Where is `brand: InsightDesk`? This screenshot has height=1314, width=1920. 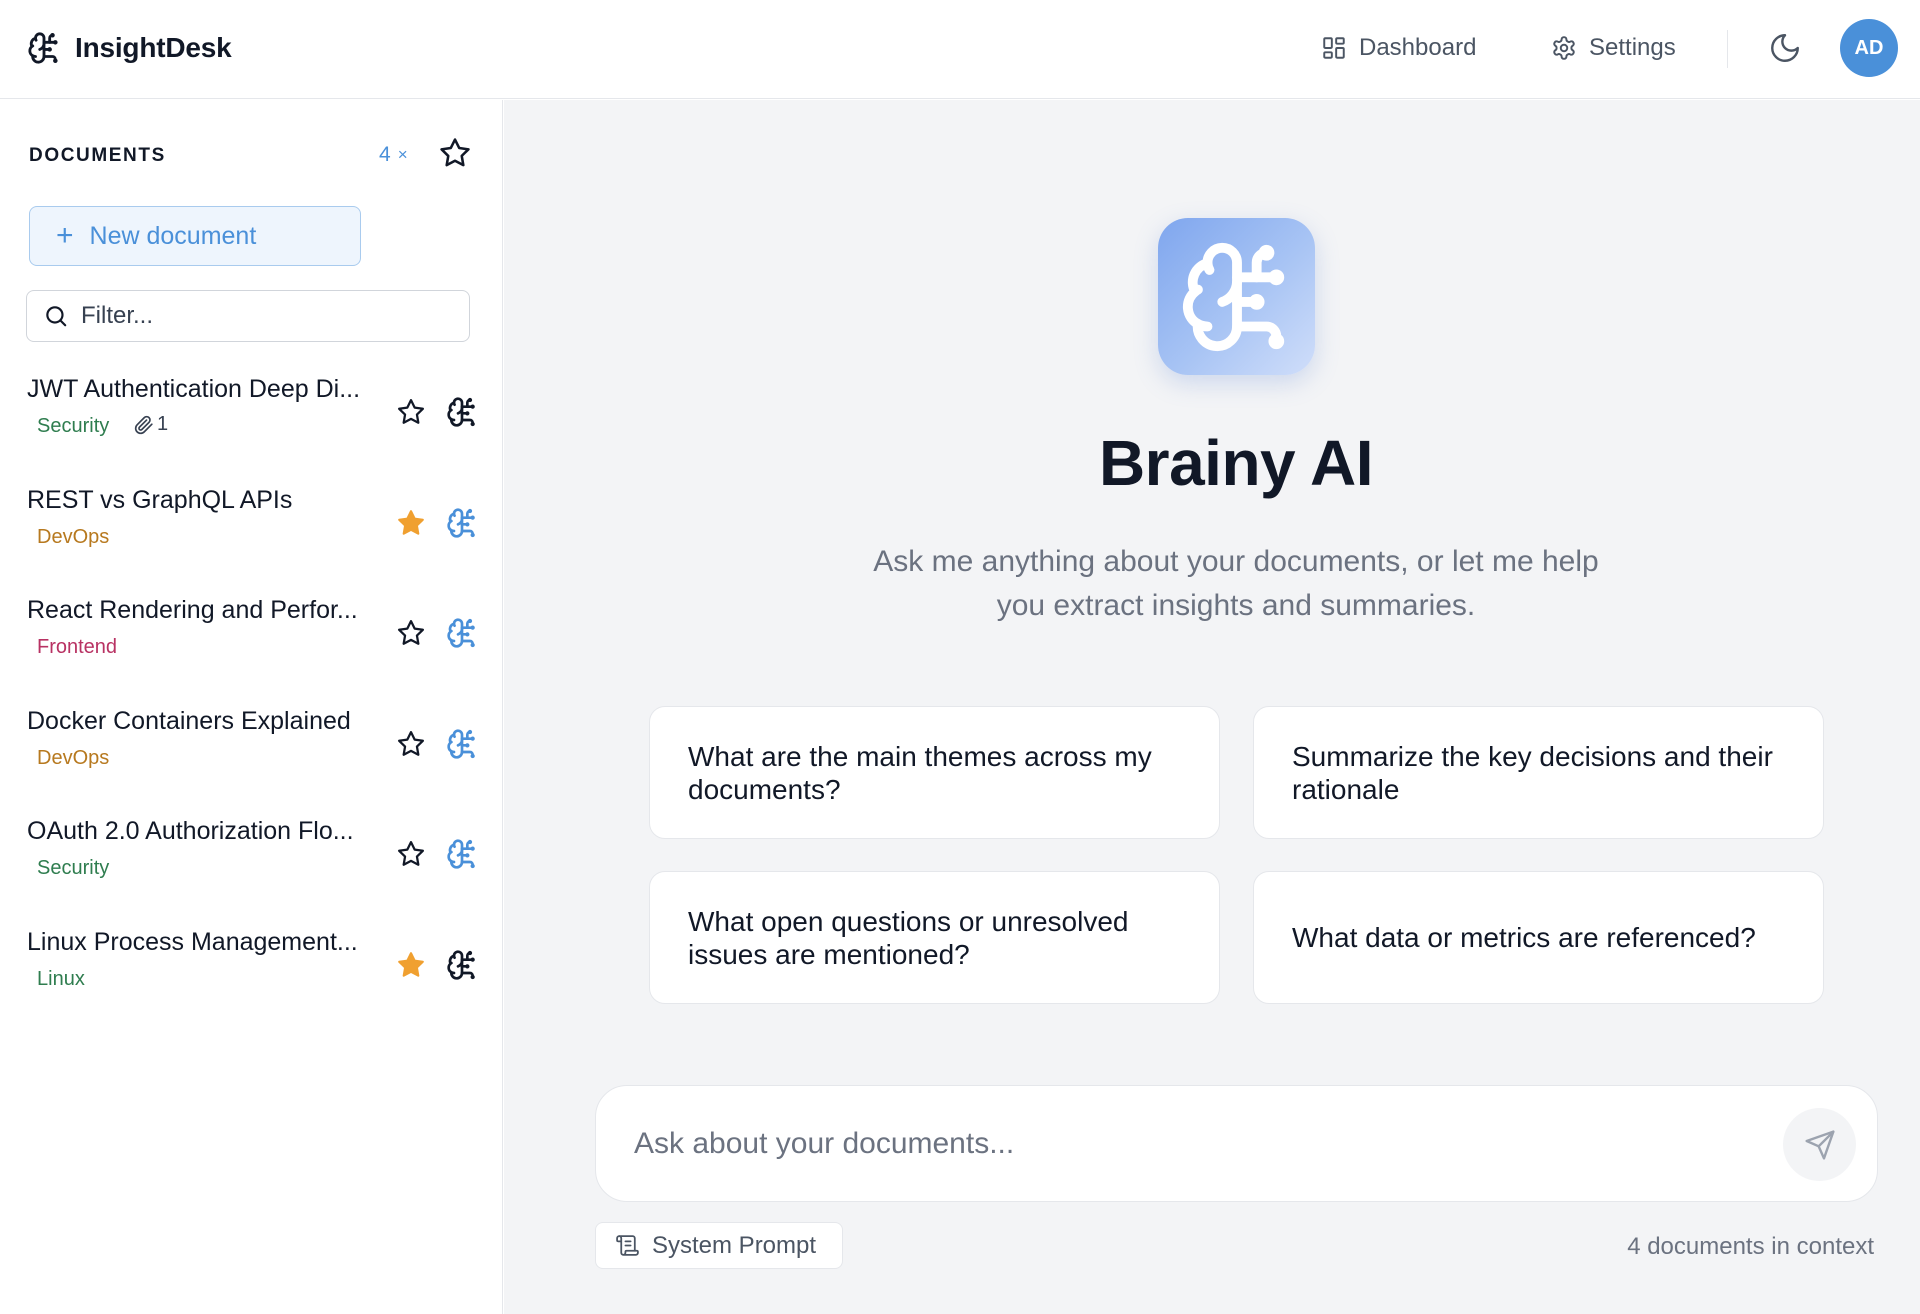 brand: InsightDesk is located at coordinates (129, 48).